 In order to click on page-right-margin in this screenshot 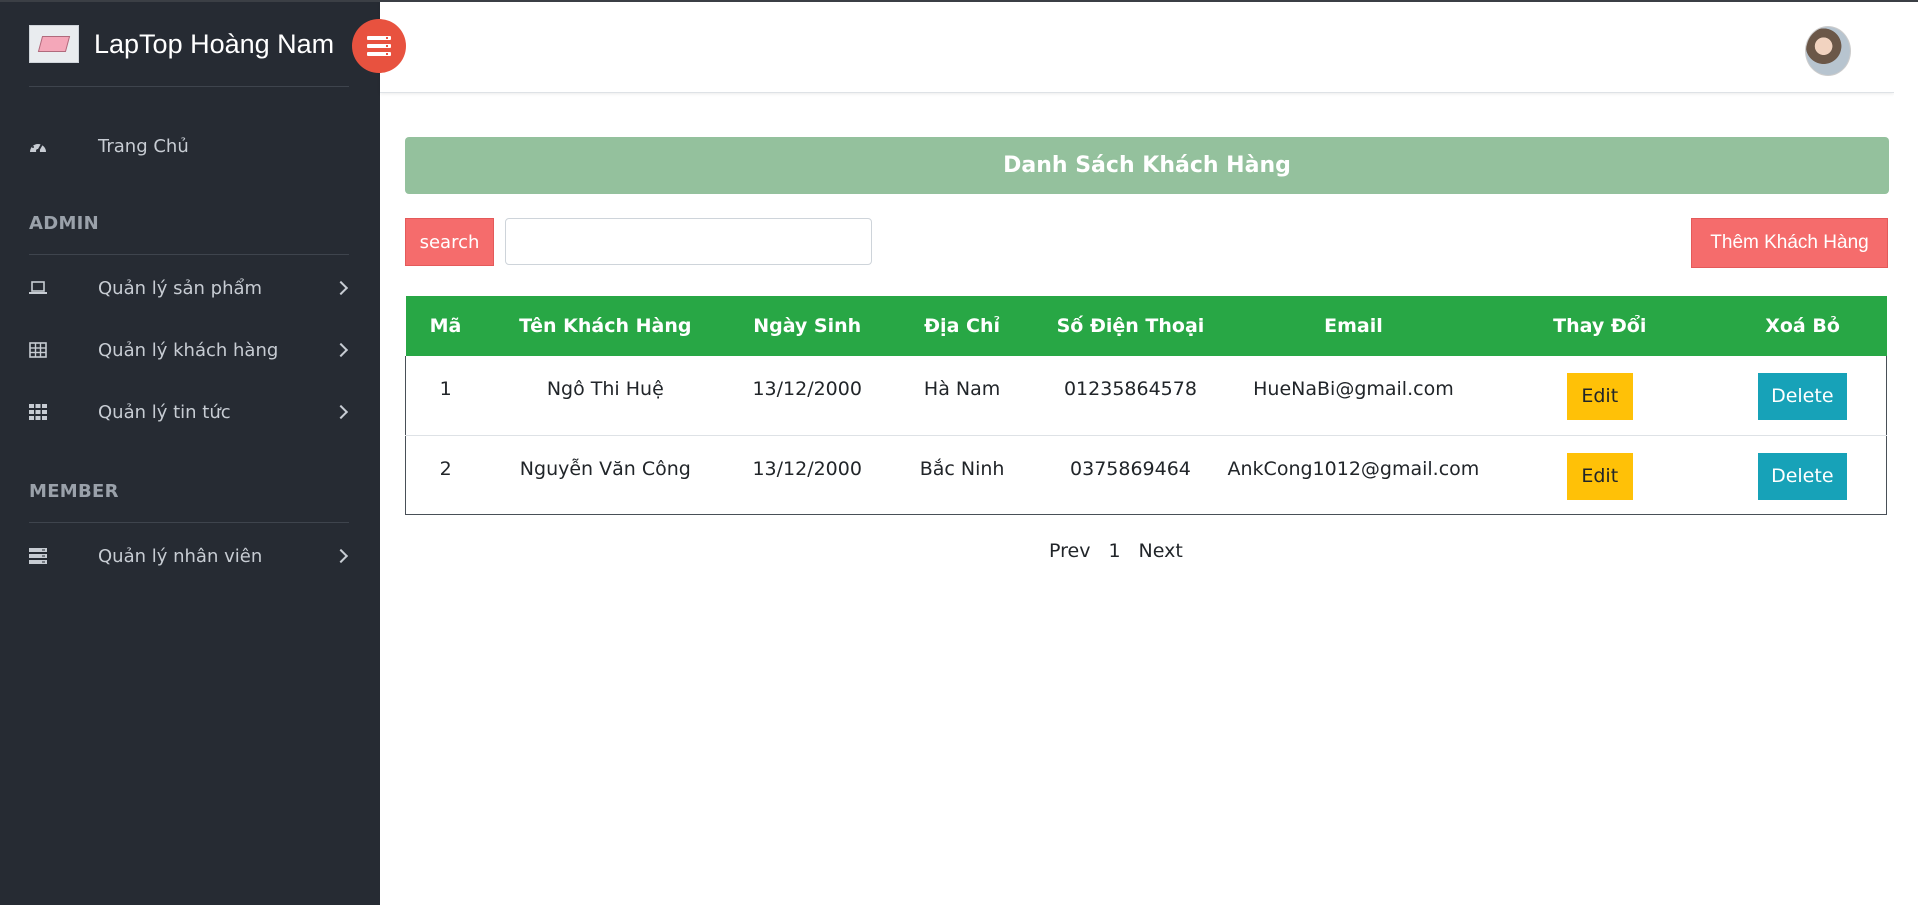, I will do `click(1906, 452)`.